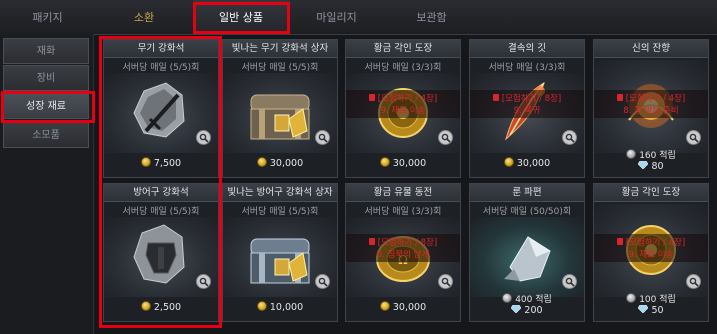 The height and width of the screenshot is (334, 717). Describe the element at coordinates (280, 252) in the screenshot. I see `shop-card-armor-stone-chest: 빛나는 방어구 강화석 상자 서버당 매일 (5/5)회 10,000` at that location.